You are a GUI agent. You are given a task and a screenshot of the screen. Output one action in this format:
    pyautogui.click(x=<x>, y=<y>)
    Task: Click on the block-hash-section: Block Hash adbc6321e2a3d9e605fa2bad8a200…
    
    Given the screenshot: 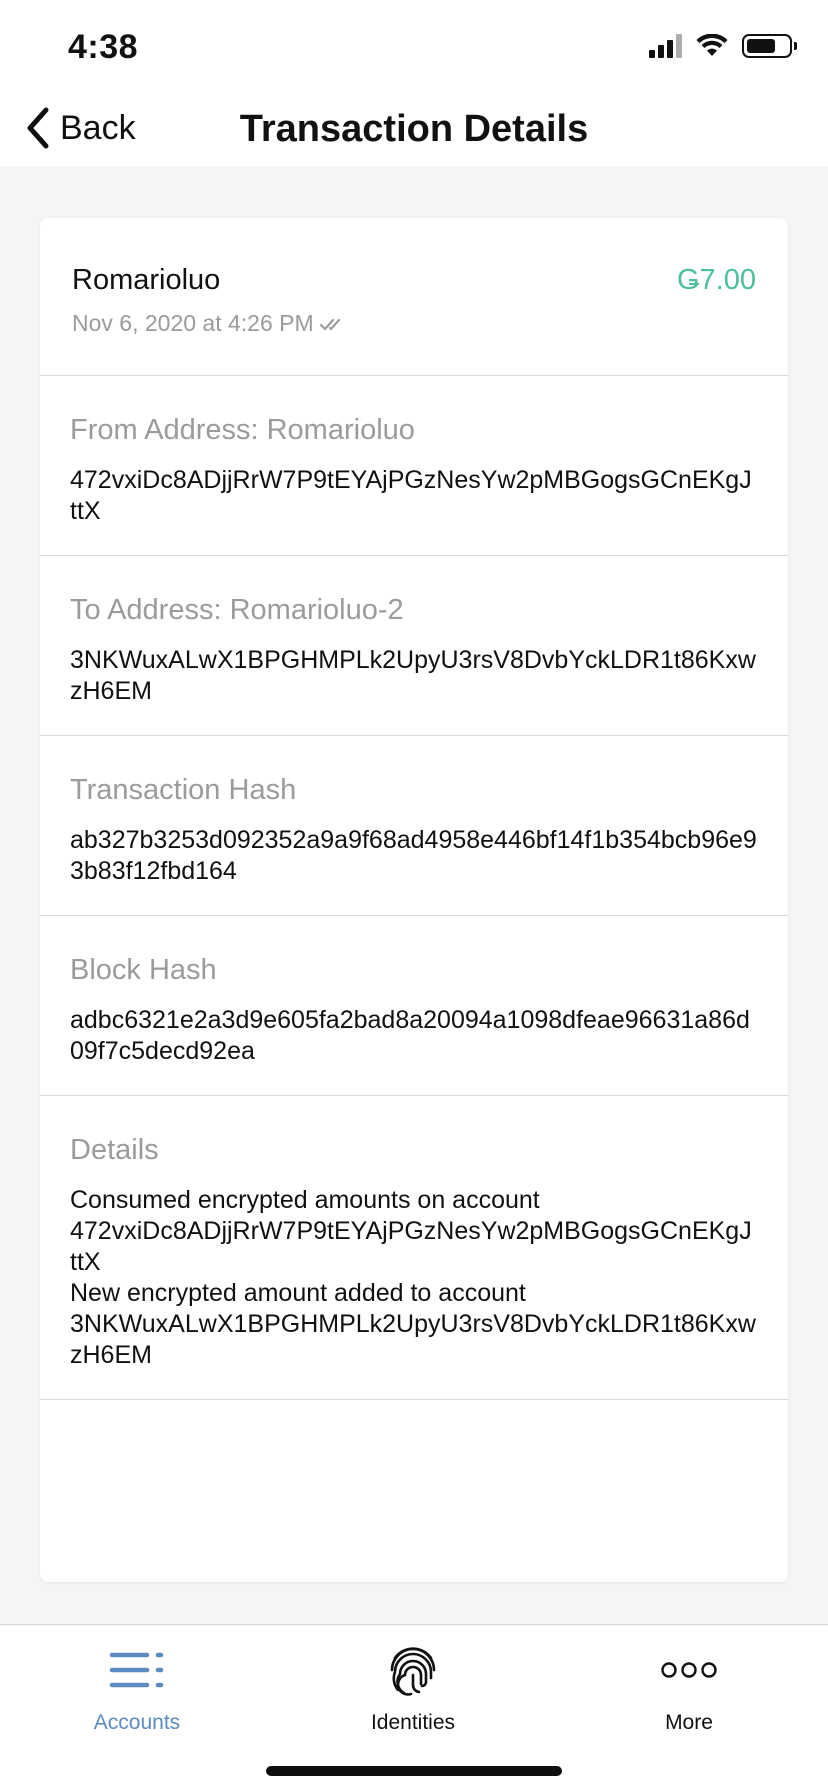 What is the action you would take?
    pyautogui.click(x=414, y=1006)
    